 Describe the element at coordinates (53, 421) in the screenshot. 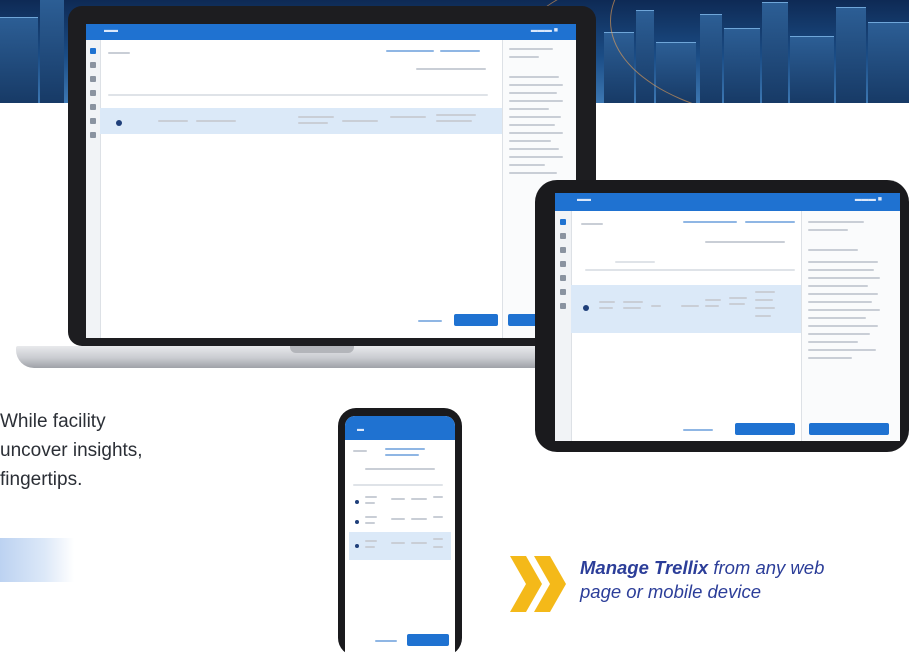

I see `promo-line-1: While facility` at that location.